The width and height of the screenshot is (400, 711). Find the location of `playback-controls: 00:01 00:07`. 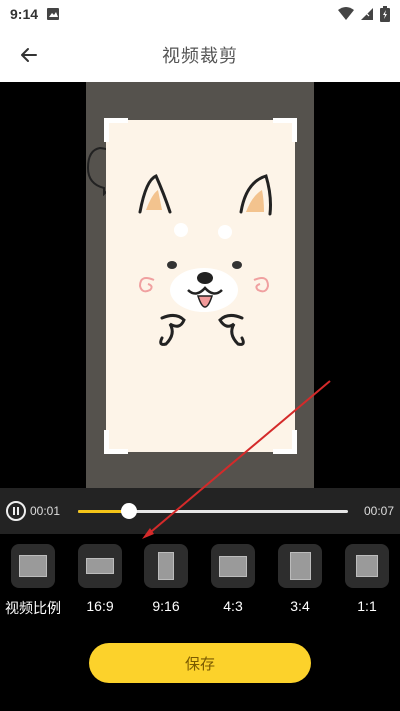

playback-controls: 00:01 00:07 is located at coordinates (200, 511).